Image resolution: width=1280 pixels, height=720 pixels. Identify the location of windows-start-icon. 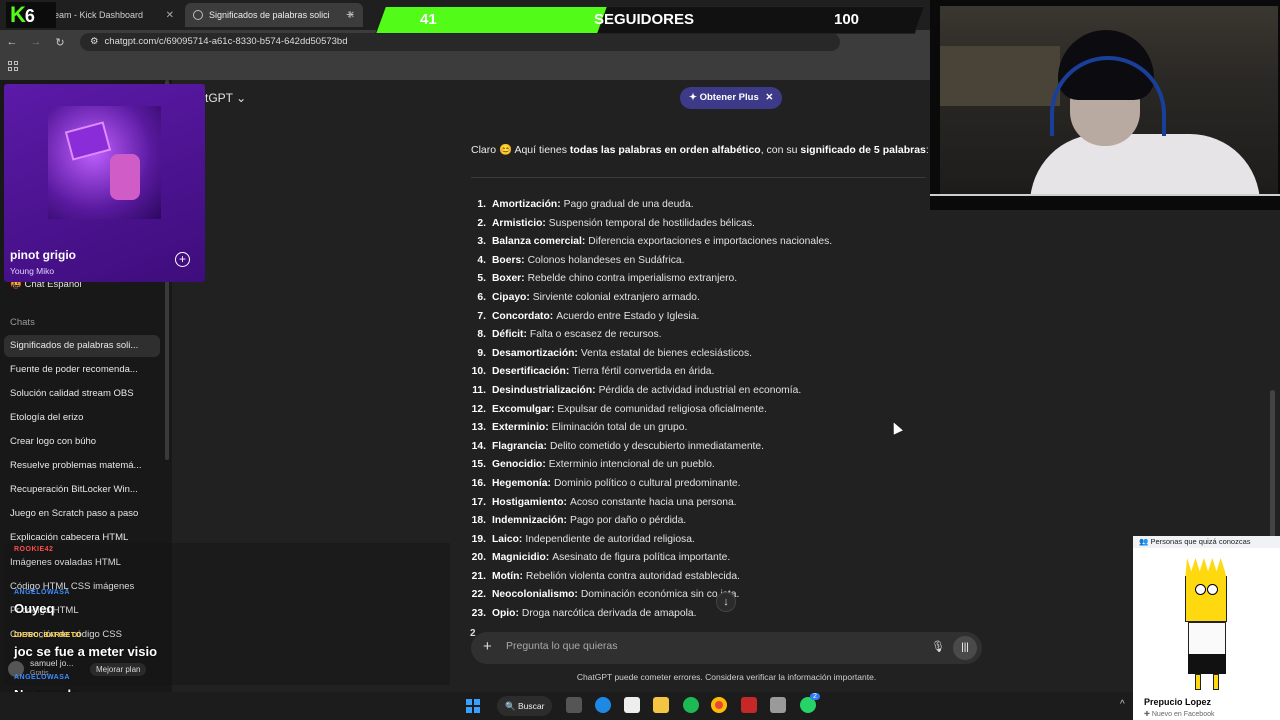
(473, 706).